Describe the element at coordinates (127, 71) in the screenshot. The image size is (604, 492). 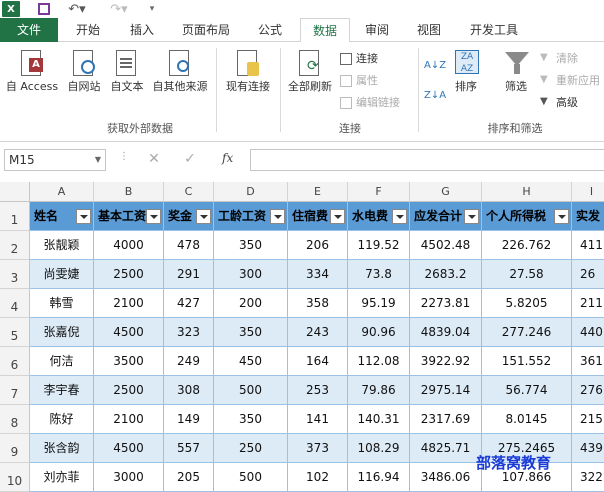
I see `from-text-button: 自文本` at that location.